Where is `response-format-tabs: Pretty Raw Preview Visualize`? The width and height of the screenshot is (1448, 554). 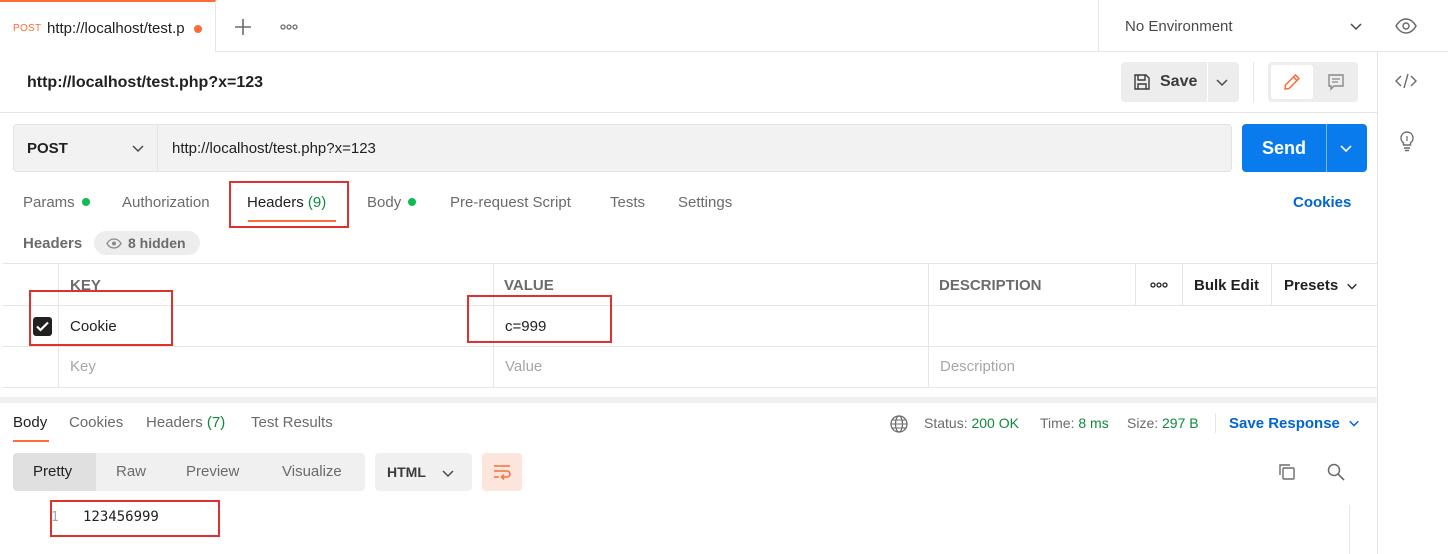
response-format-tabs: Pretty Raw Preview Visualize is located at coordinates (189, 472).